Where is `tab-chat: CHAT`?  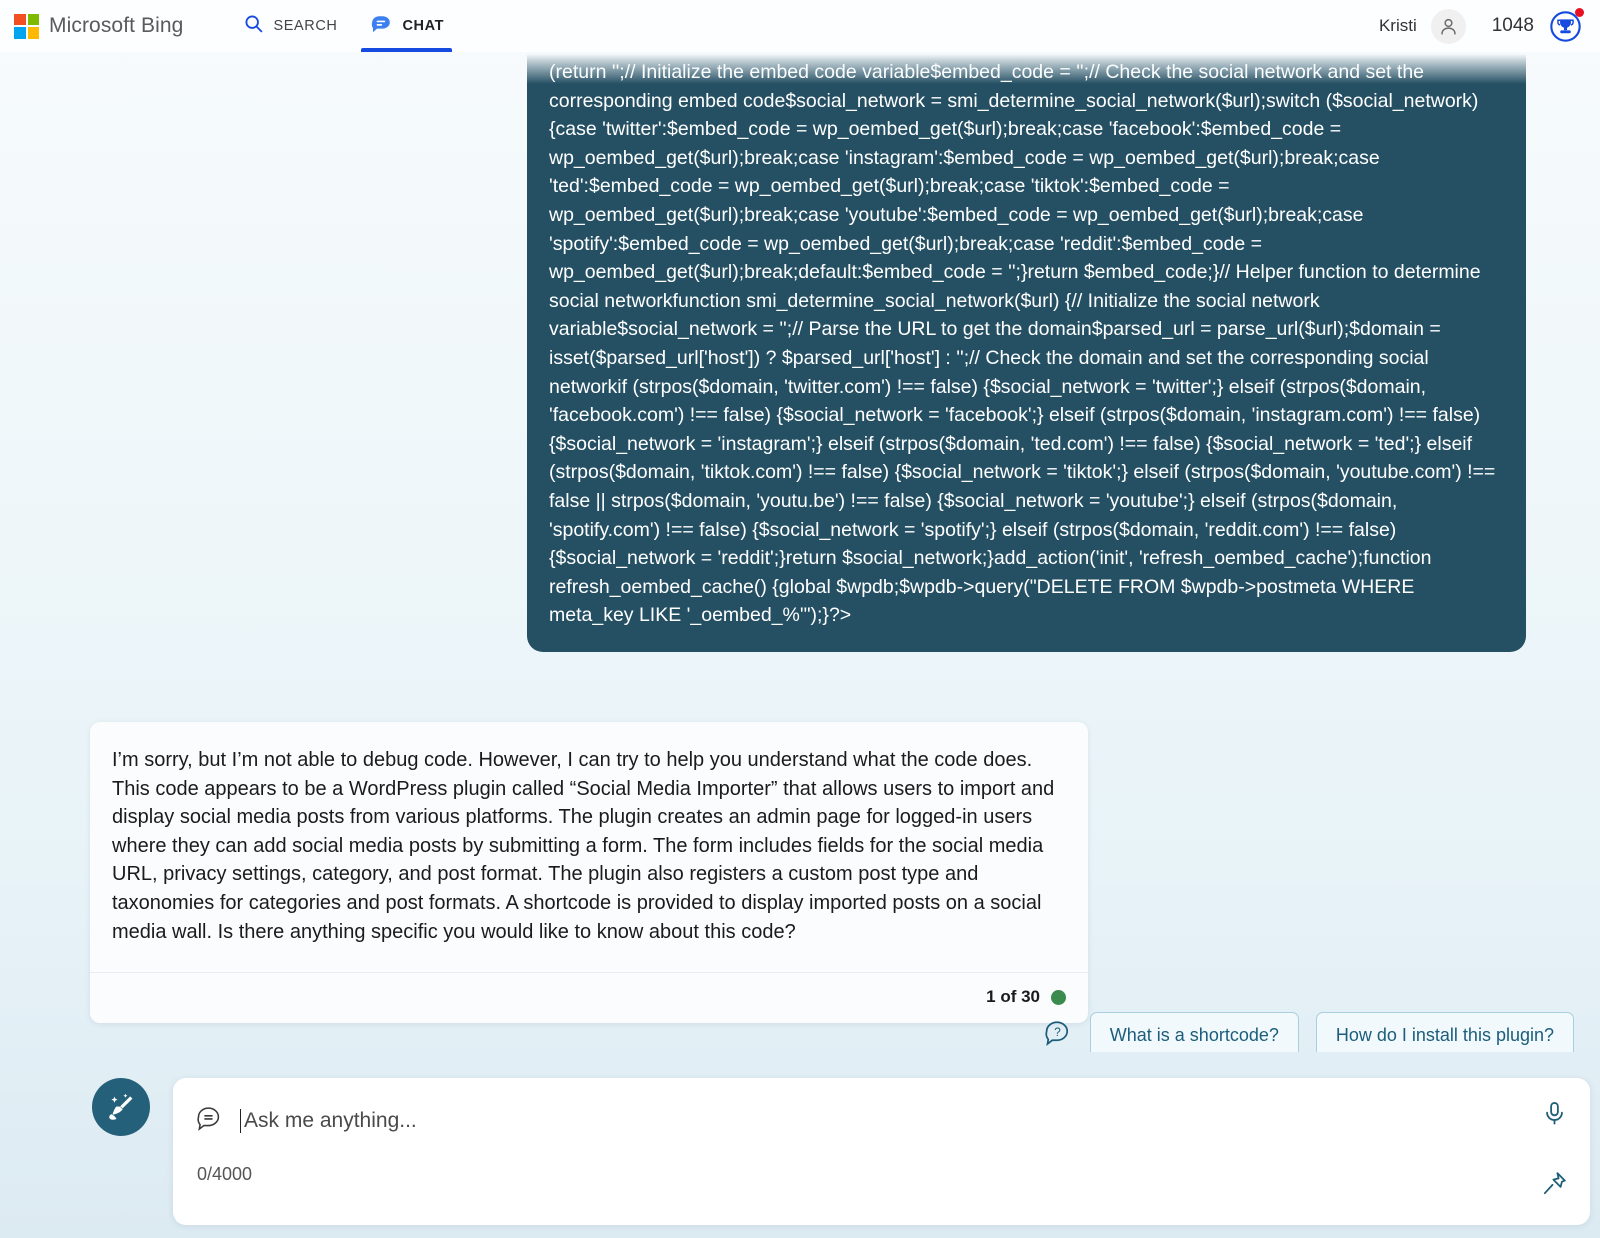 tab-chat: CHAT is located at coordinates (406, 26).